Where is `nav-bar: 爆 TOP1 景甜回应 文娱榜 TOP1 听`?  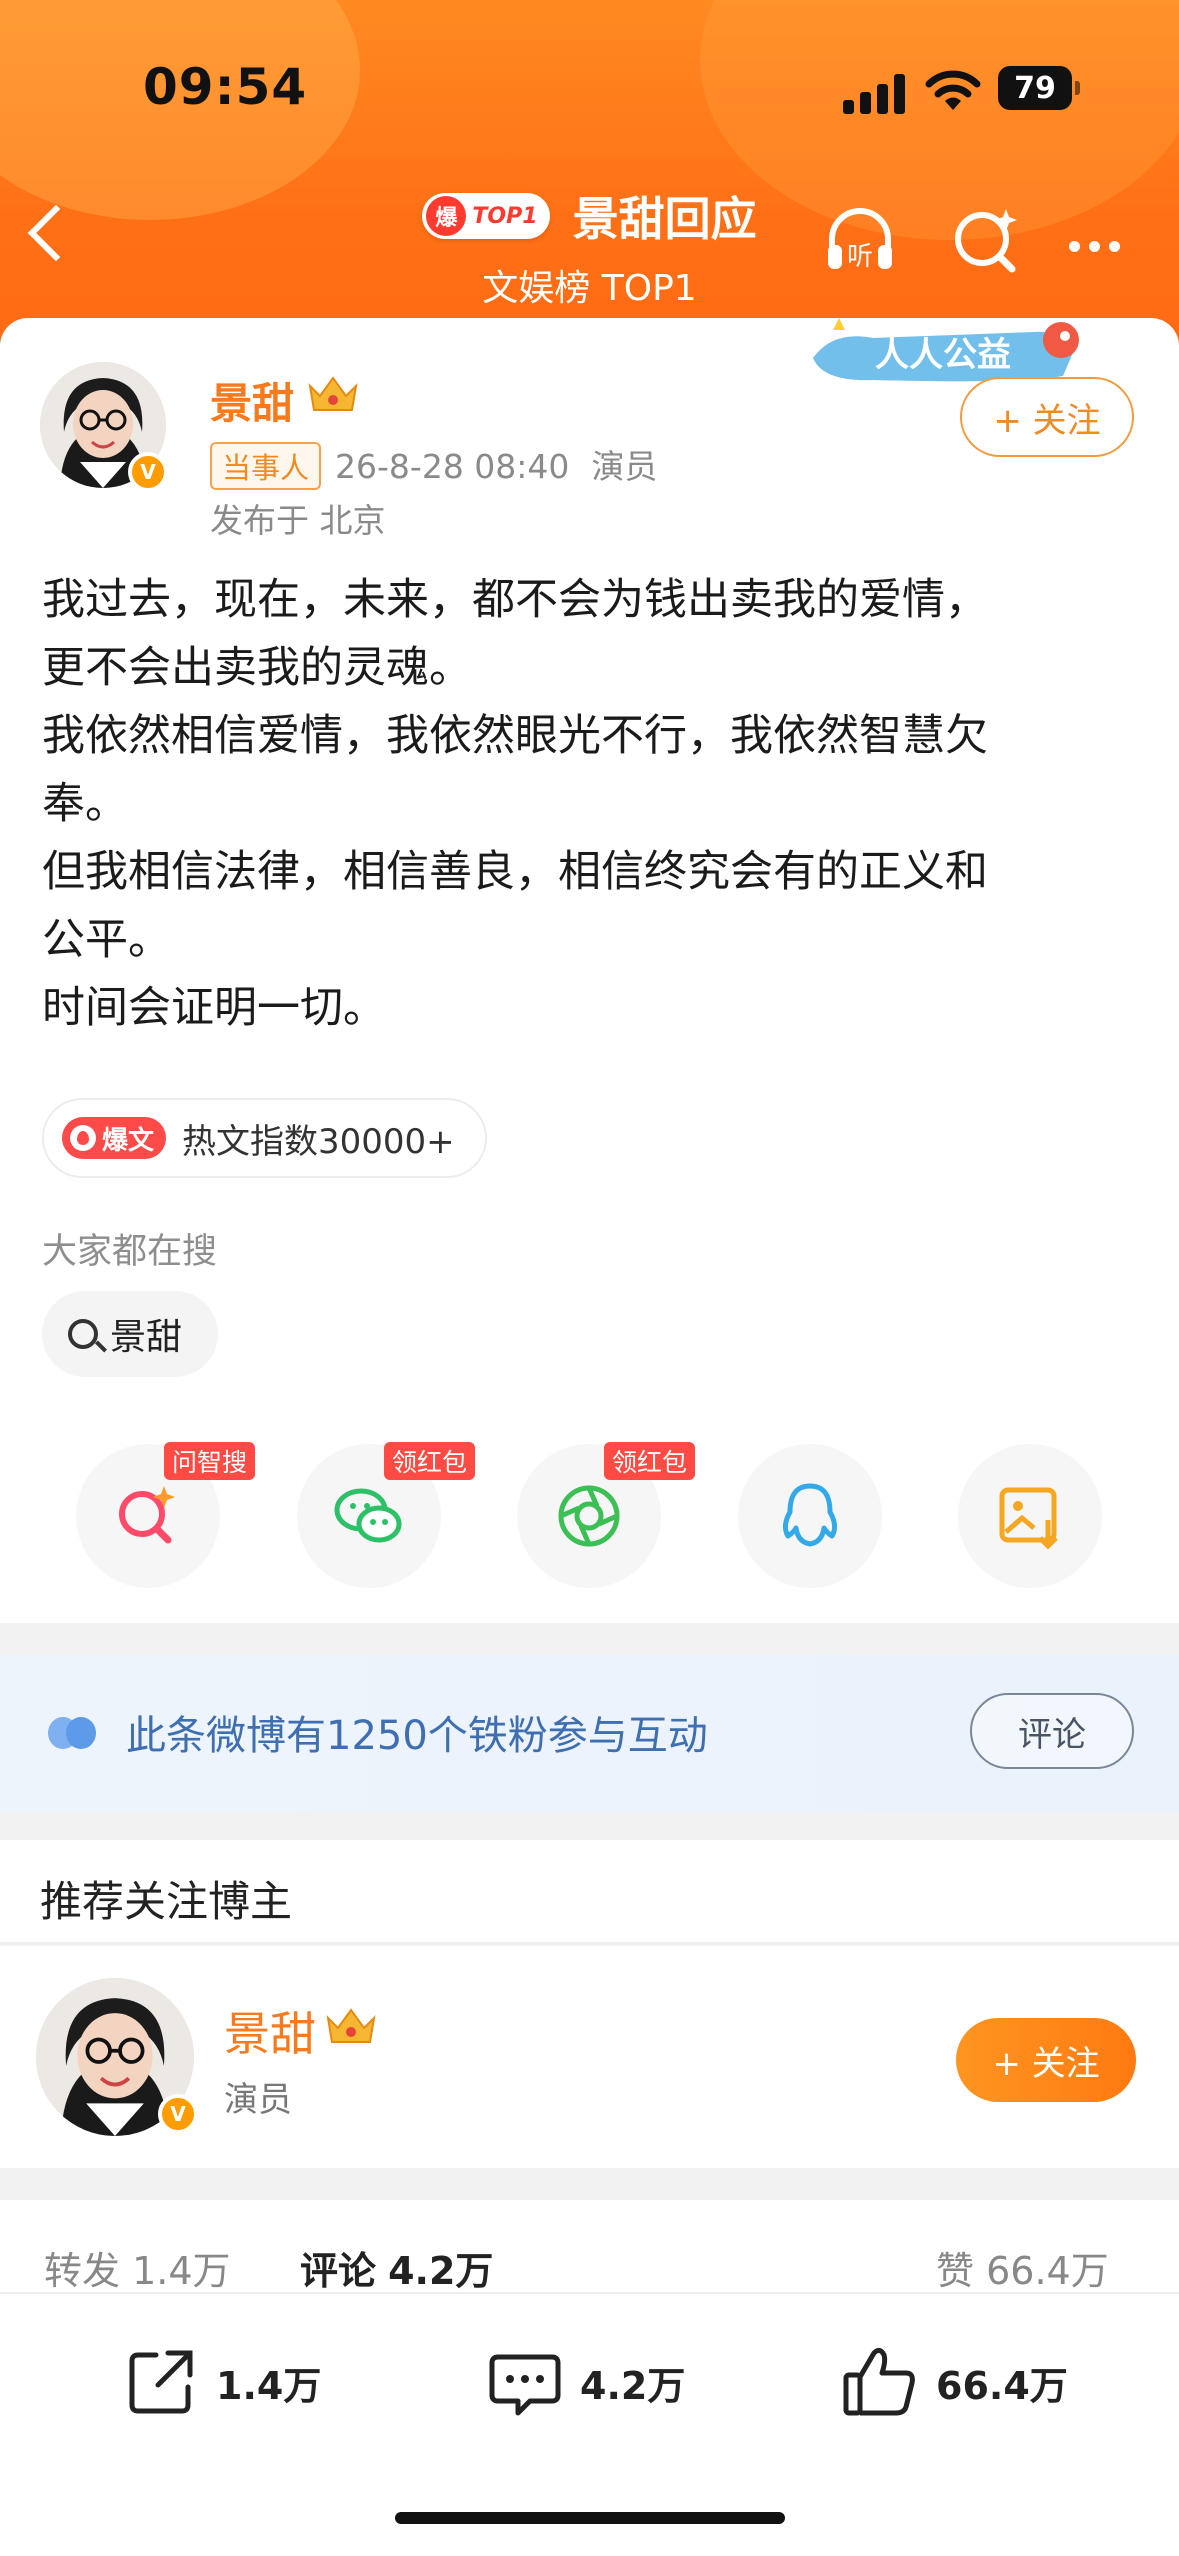 nav-bar: 爆 TOP1 景甜回应 文娱榜 TOP1 听 is located at coordinates (589, 245).